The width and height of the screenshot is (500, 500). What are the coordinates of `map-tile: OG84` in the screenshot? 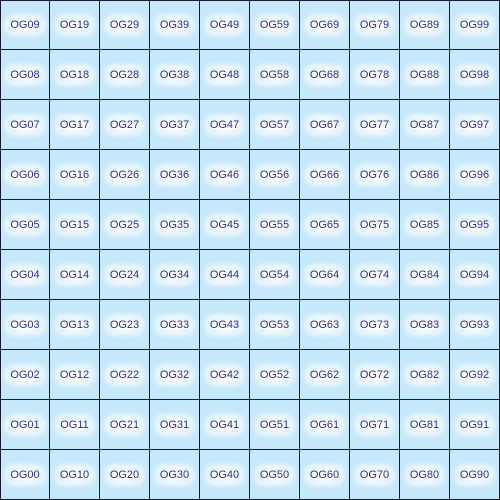 It's located at (425, 275).